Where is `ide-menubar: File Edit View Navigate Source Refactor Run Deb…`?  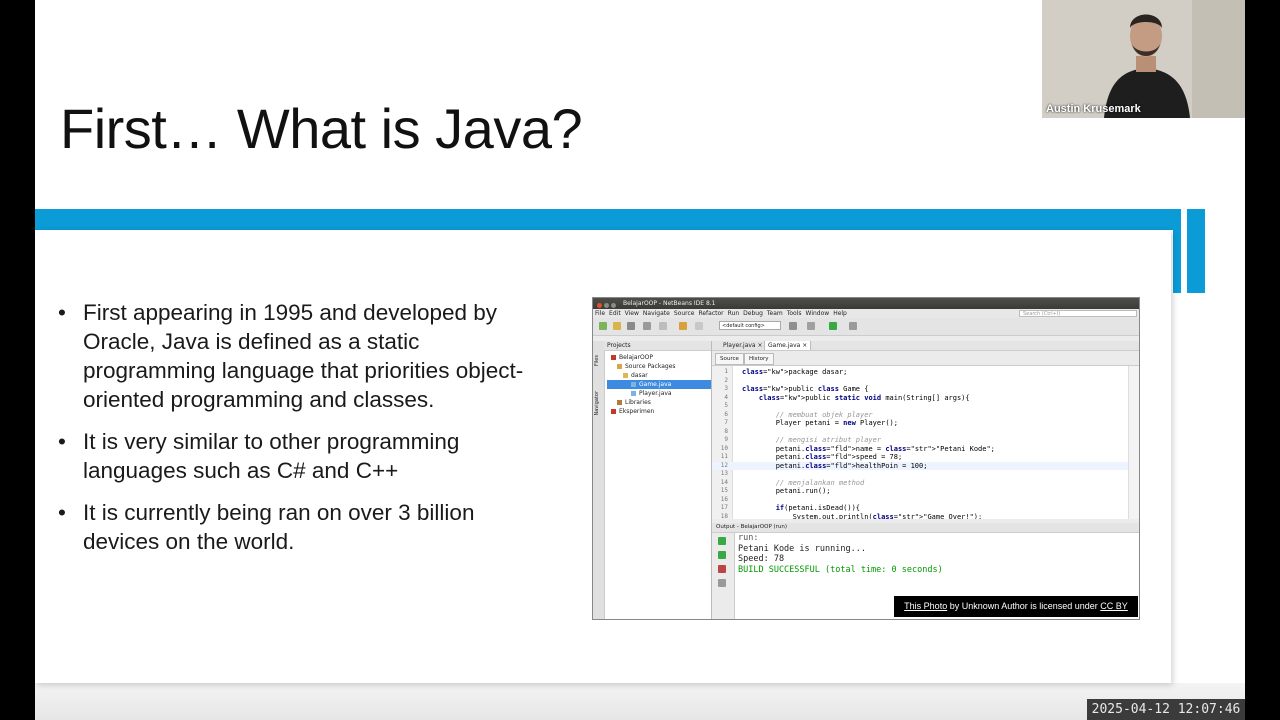
ide-menubar: File Edit View Navigate Source Refactor Run Deb… is located at coordinates (866, 313).